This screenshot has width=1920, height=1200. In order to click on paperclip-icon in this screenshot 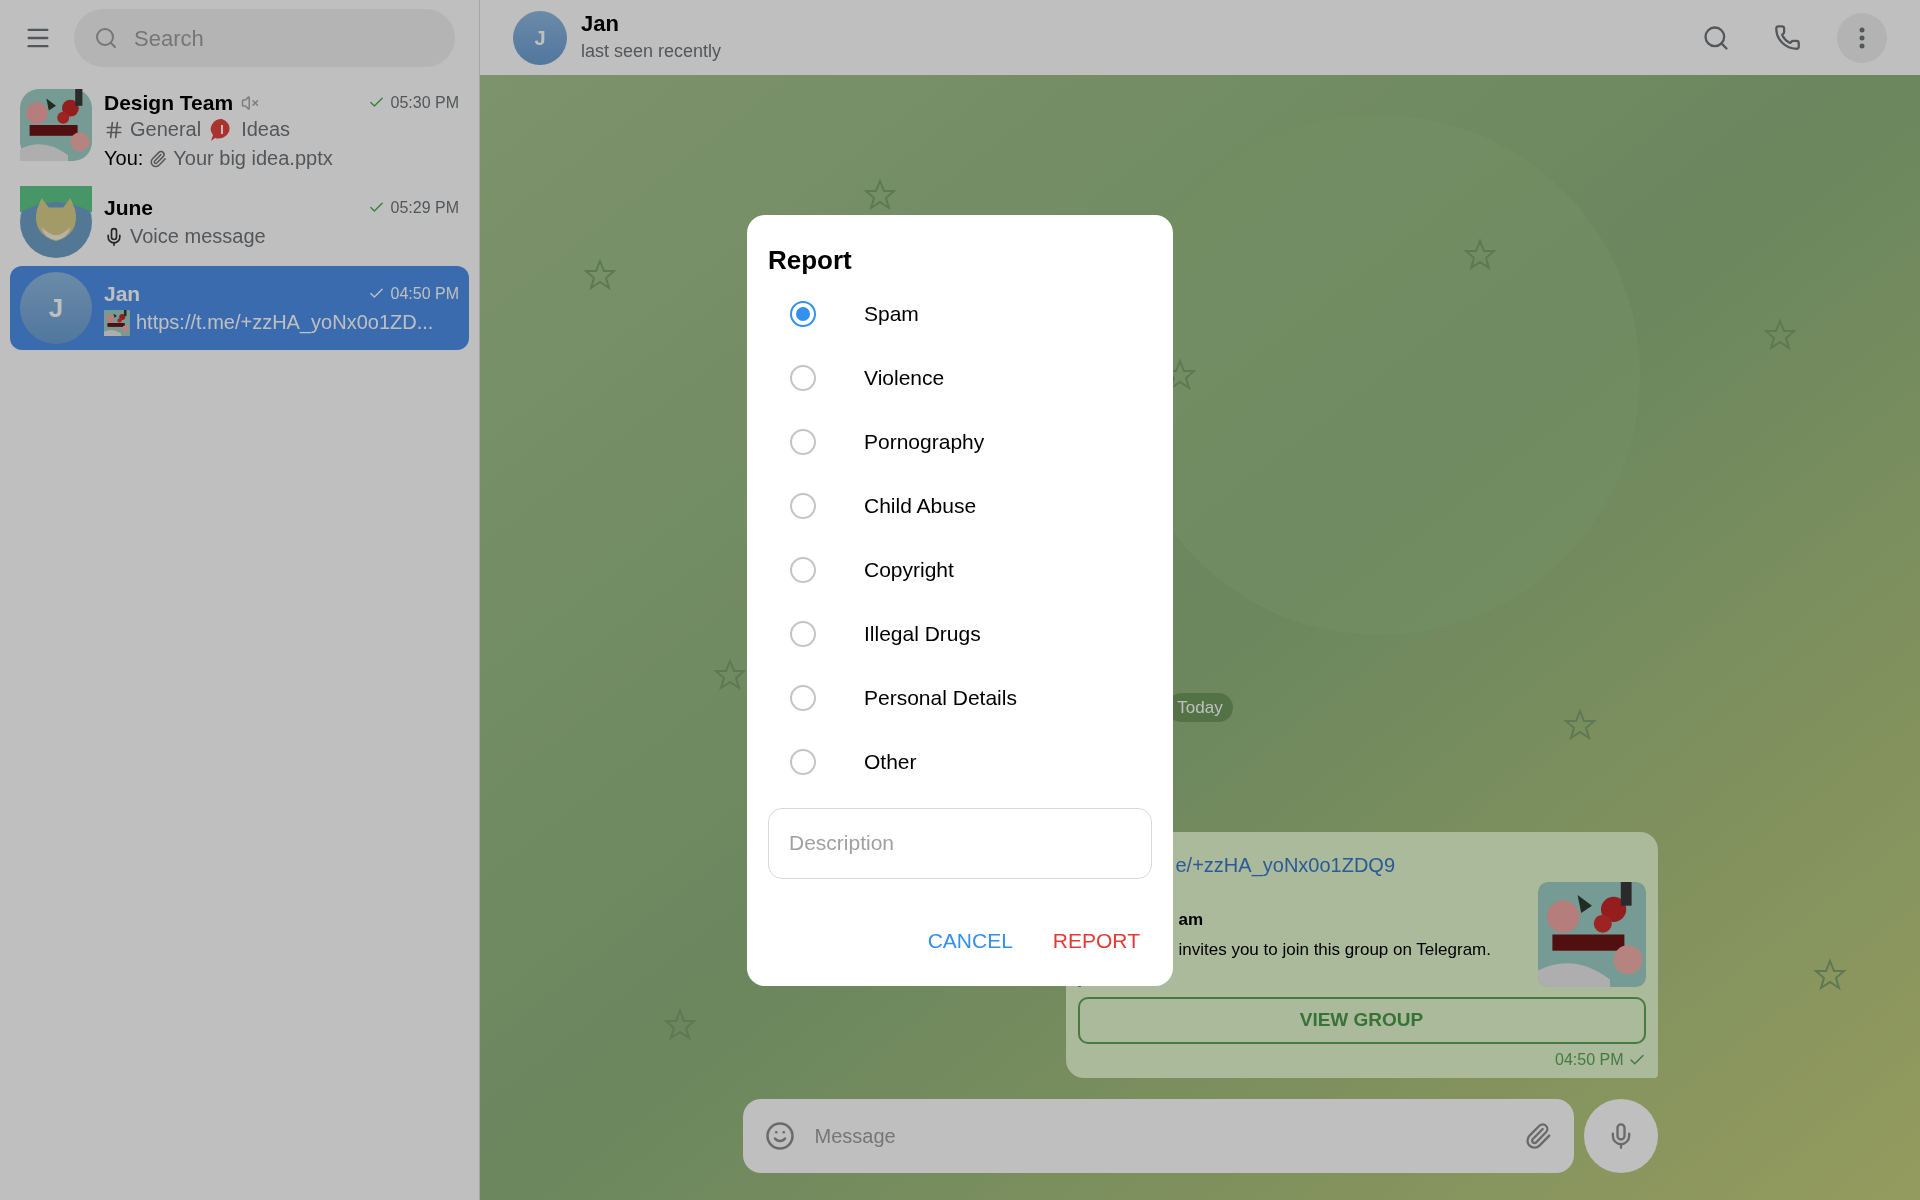, I will do `click(158, 158)`.